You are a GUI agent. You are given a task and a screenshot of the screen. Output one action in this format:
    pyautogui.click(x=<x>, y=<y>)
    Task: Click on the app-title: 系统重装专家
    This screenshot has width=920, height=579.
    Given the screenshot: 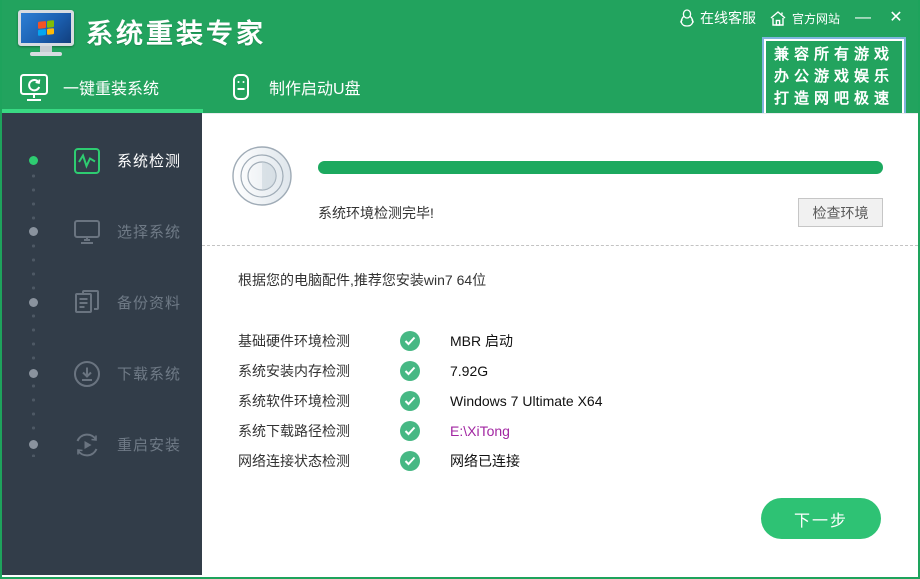 What is the action you would take?
    pyautogui.click(x=176, y=33)
    